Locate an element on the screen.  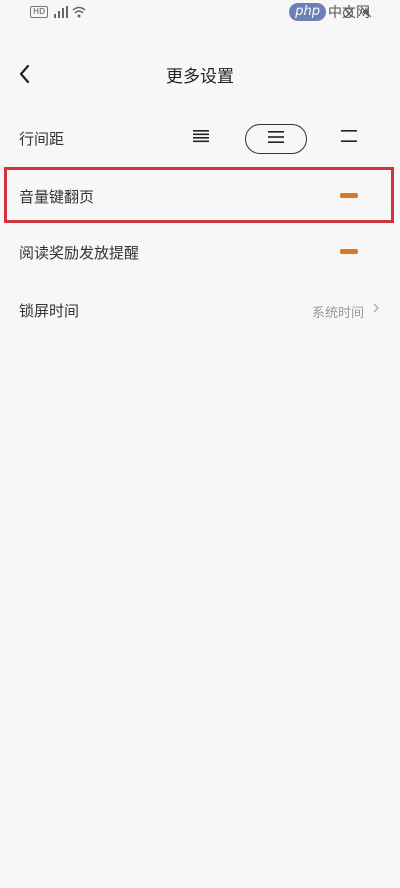
hd-badge: HD is located at coordinates (39, 12).